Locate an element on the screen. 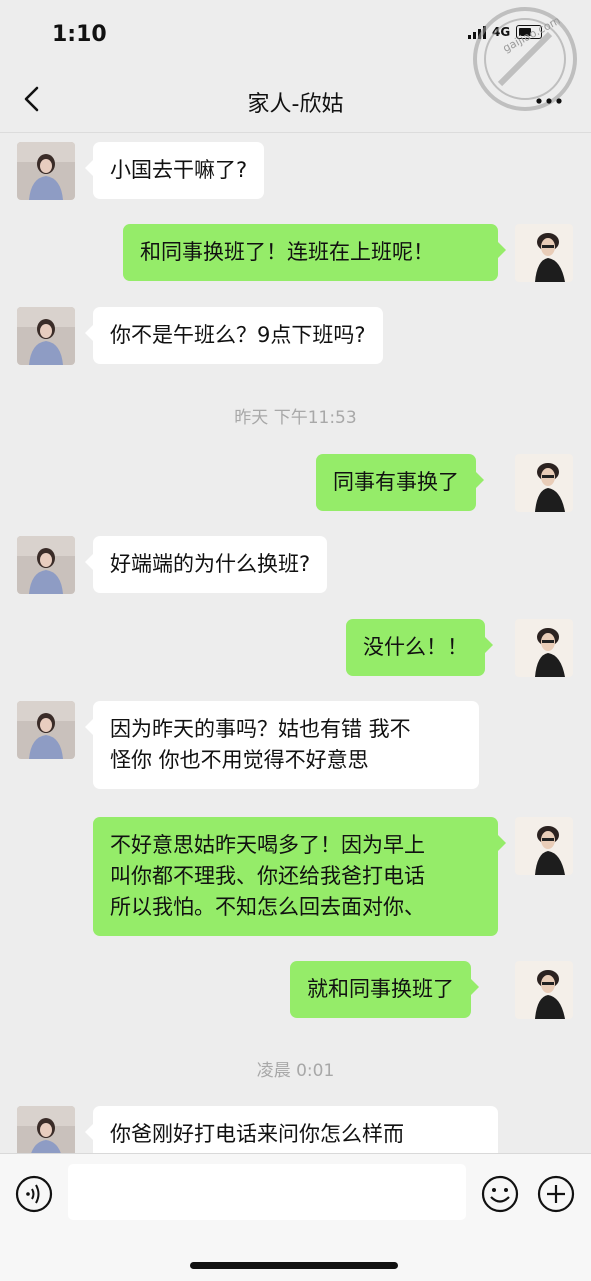  message-timestamp: 昨天 下午11:53 is located at coordinates (295, 418).